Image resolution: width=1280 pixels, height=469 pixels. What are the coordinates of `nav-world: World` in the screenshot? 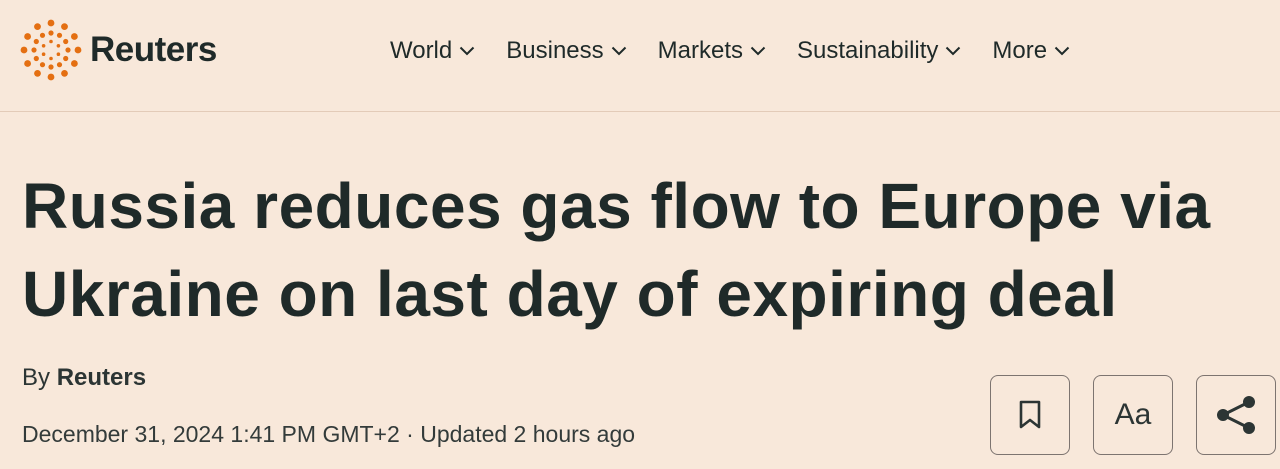 It's located at (432, 51).